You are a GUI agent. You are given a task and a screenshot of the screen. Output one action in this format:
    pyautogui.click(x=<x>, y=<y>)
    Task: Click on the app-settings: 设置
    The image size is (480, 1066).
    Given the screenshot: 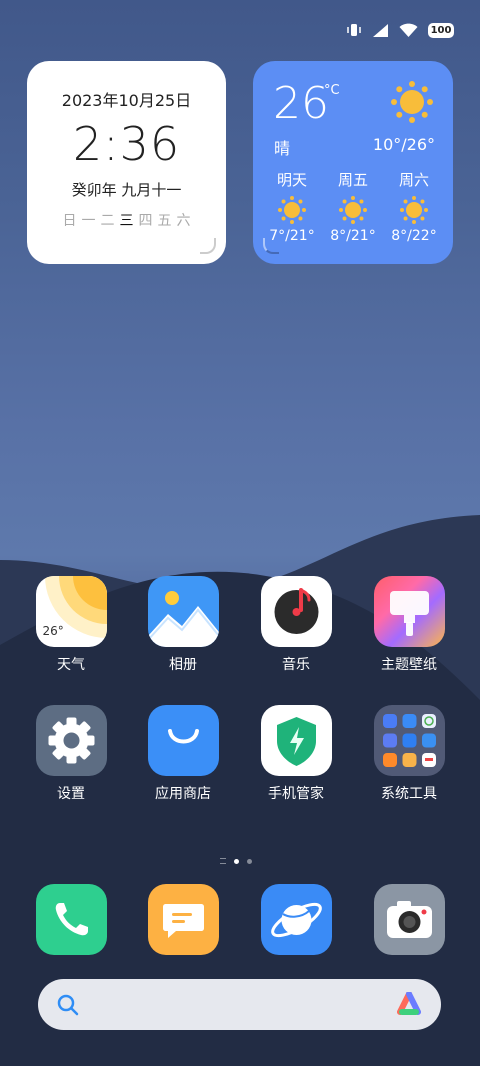 What is the action you would take?
    pyautogui.click(x=71, y=754)
    